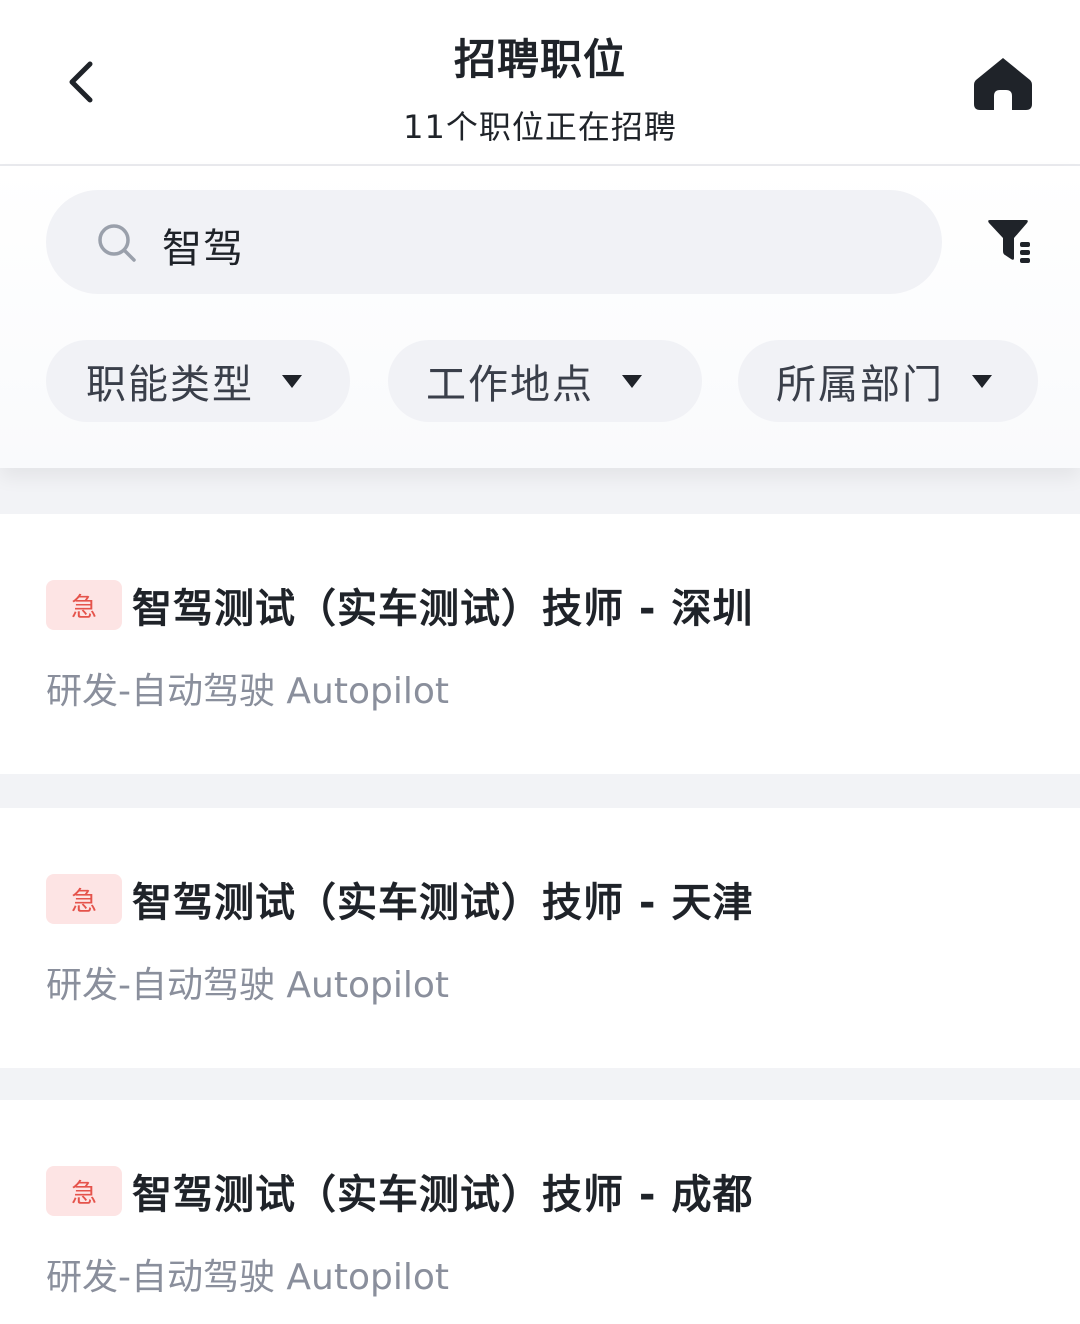 The image size is (1080, 1324). What do you see at coordinates (443, 903) in the screenshot?
I see `job-title: 智驾测试（实车测试）技师 - 天津` at bounding box center [443, 903].